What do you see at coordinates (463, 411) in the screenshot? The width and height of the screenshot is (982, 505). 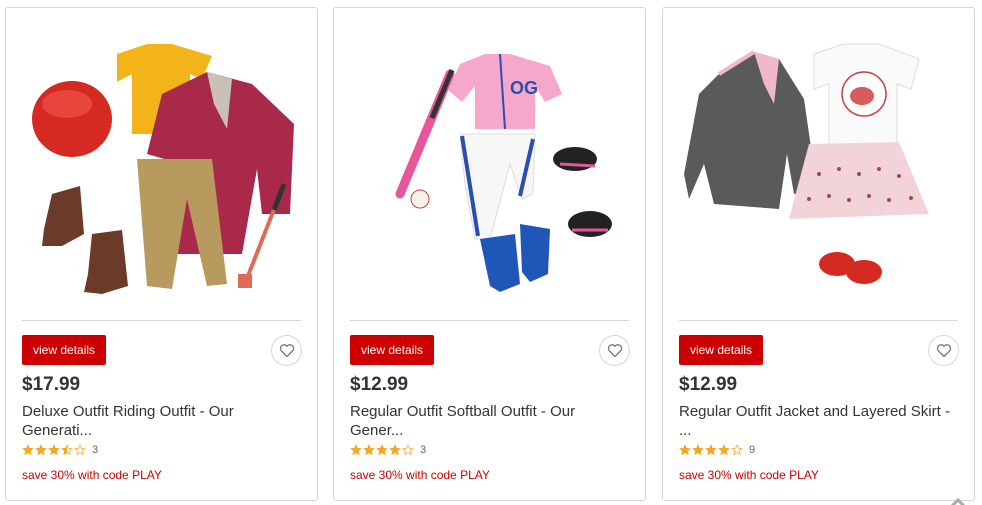 I see `product-title-line: Regular Outfit Softball Outfit - Our` at bounding box center [463, 411].